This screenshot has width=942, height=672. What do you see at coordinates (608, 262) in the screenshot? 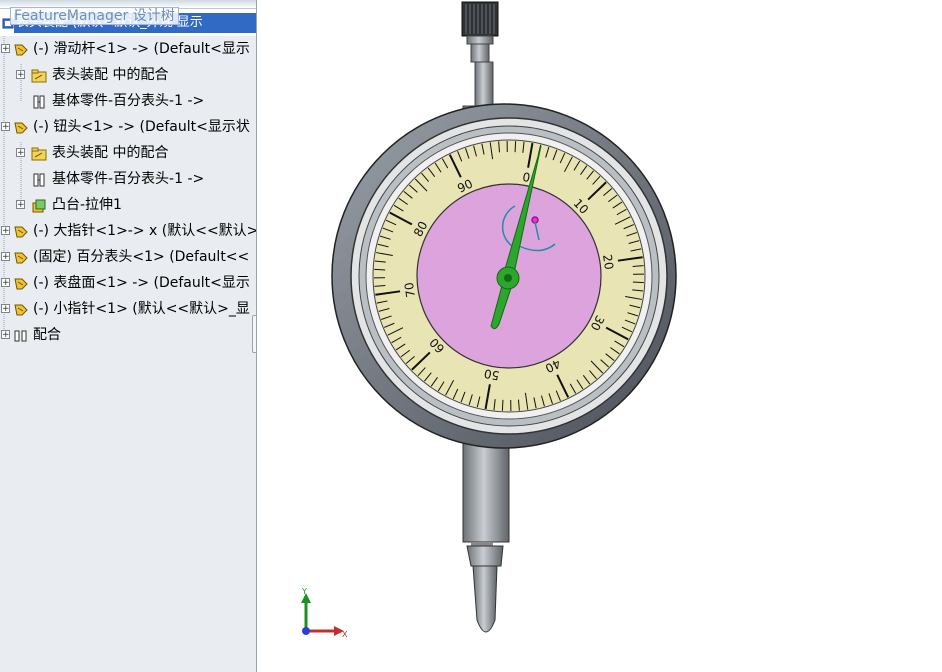
I see `dial-label: 20` at bounding box center [608, 262].